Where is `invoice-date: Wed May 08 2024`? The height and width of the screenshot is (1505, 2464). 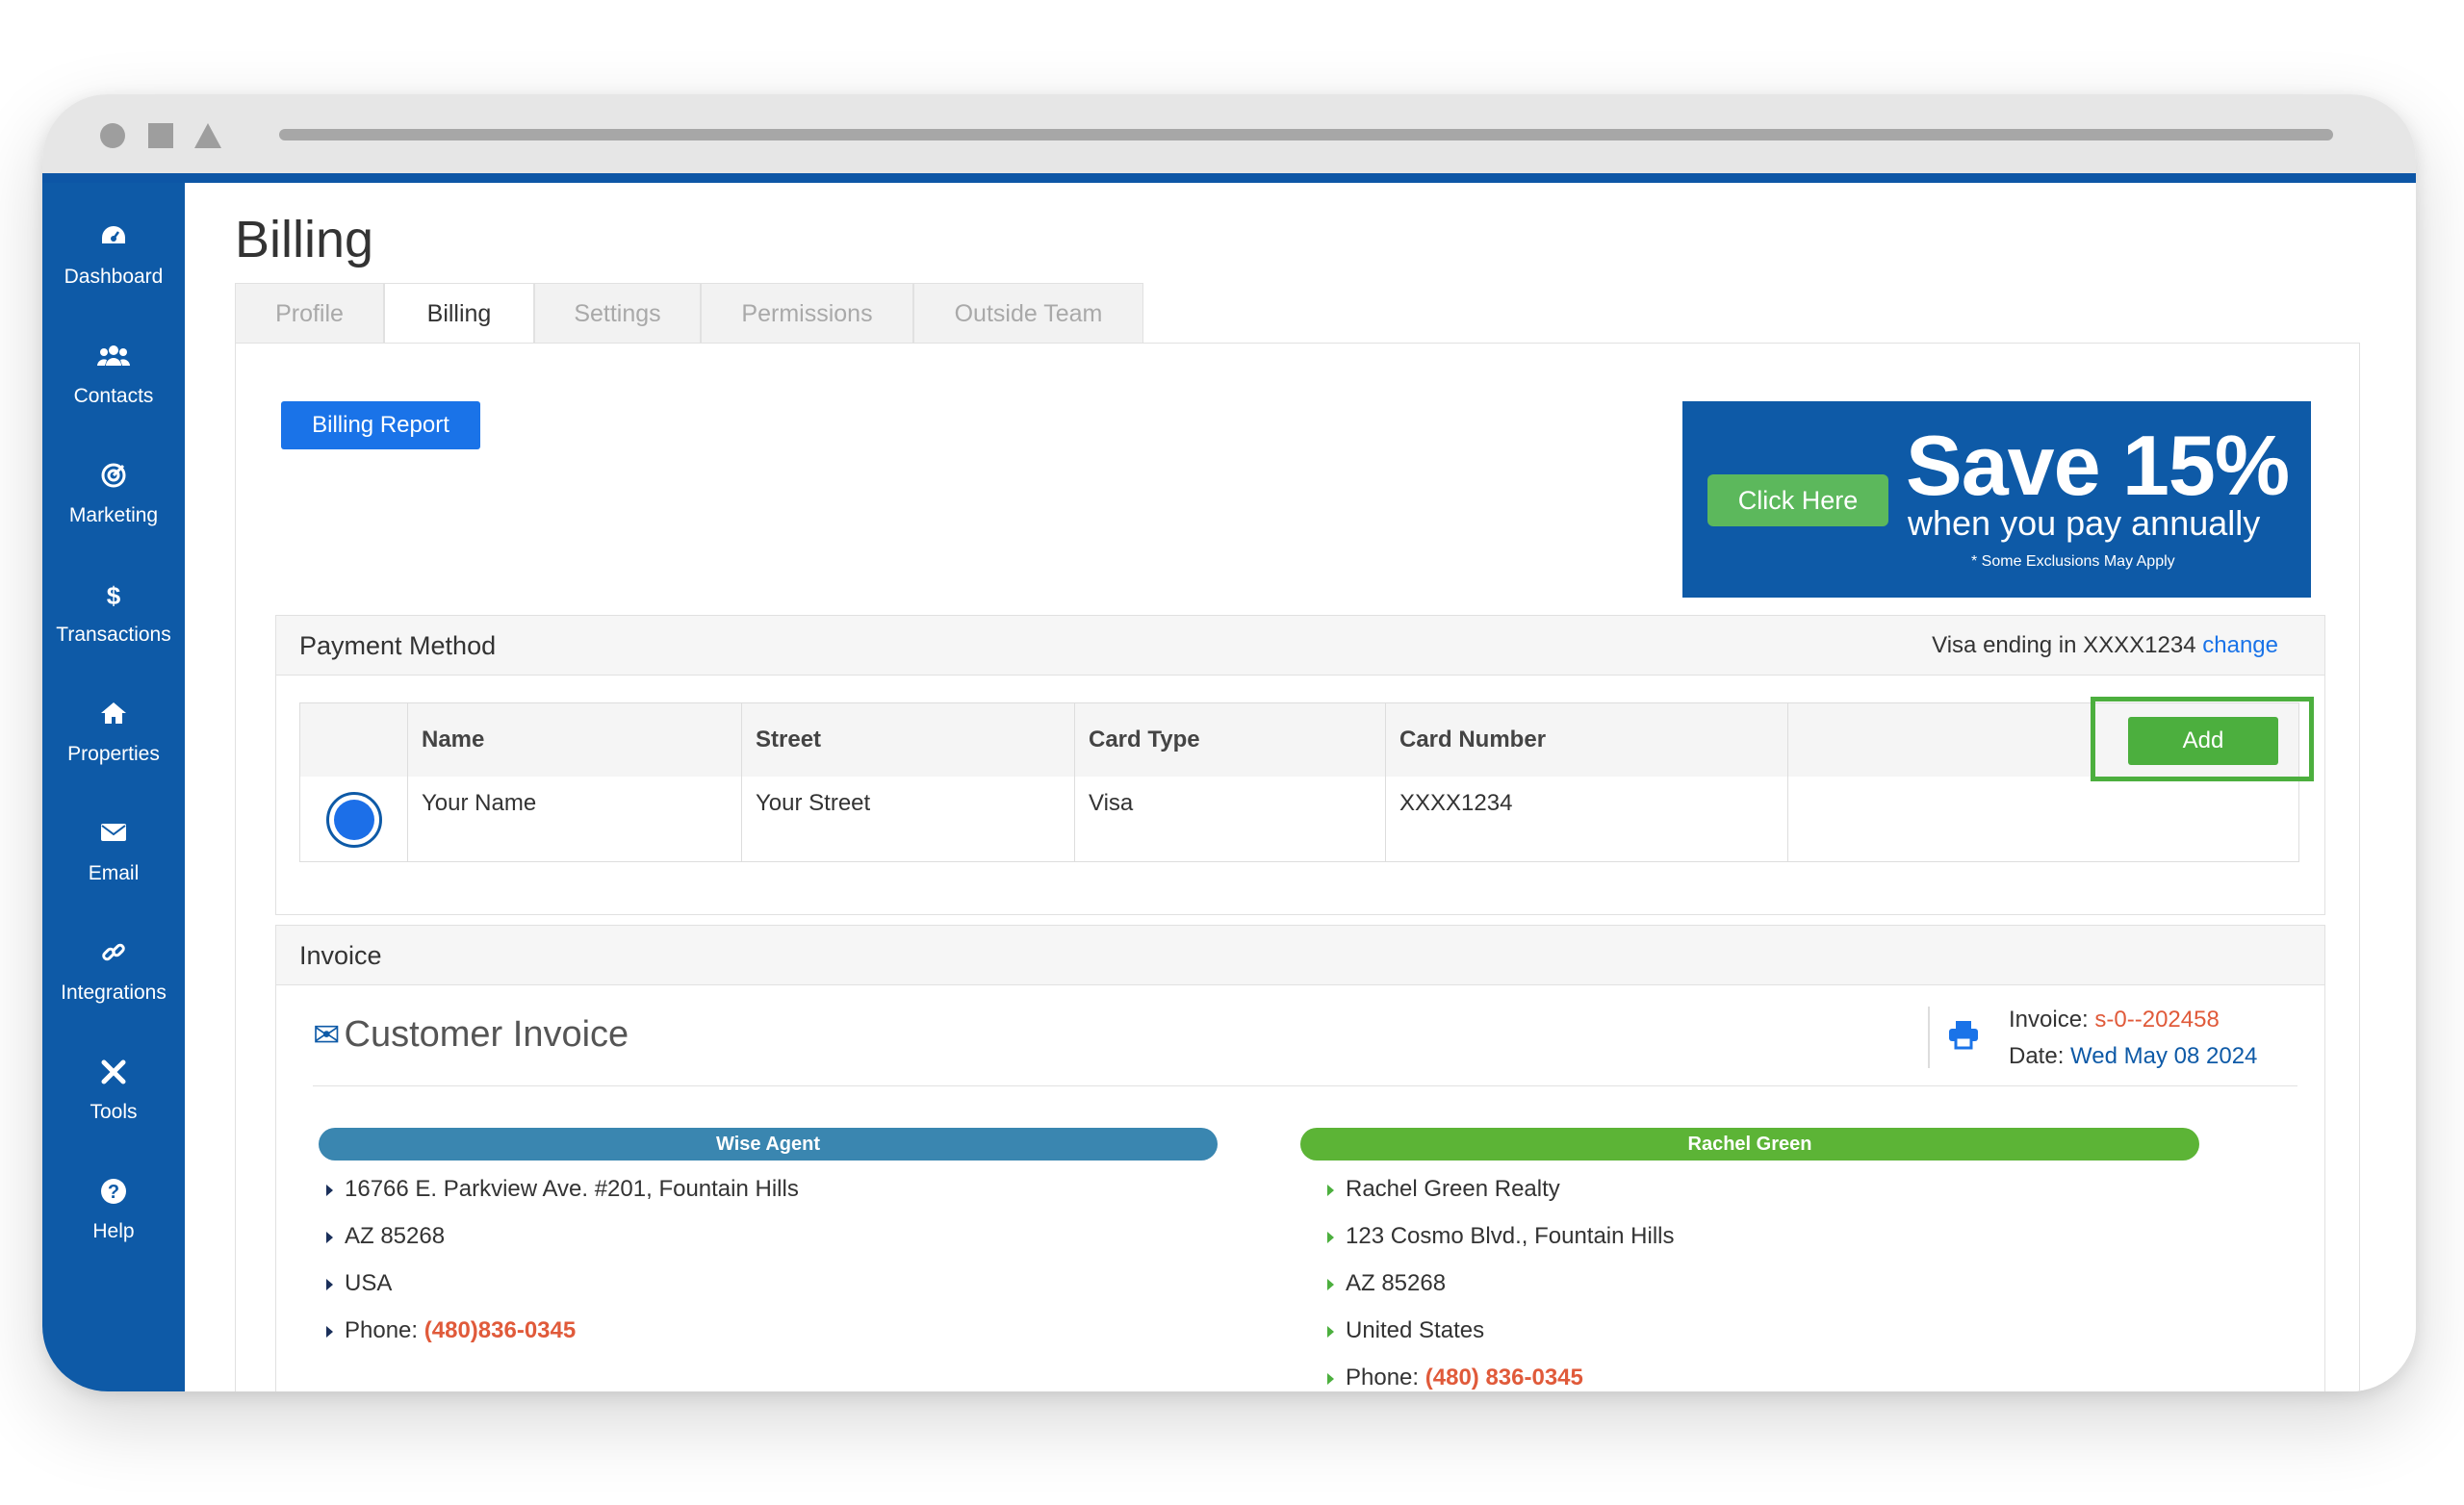
invoice-date: Wed May 08 2024 is located at coordinates (2164, 1056).